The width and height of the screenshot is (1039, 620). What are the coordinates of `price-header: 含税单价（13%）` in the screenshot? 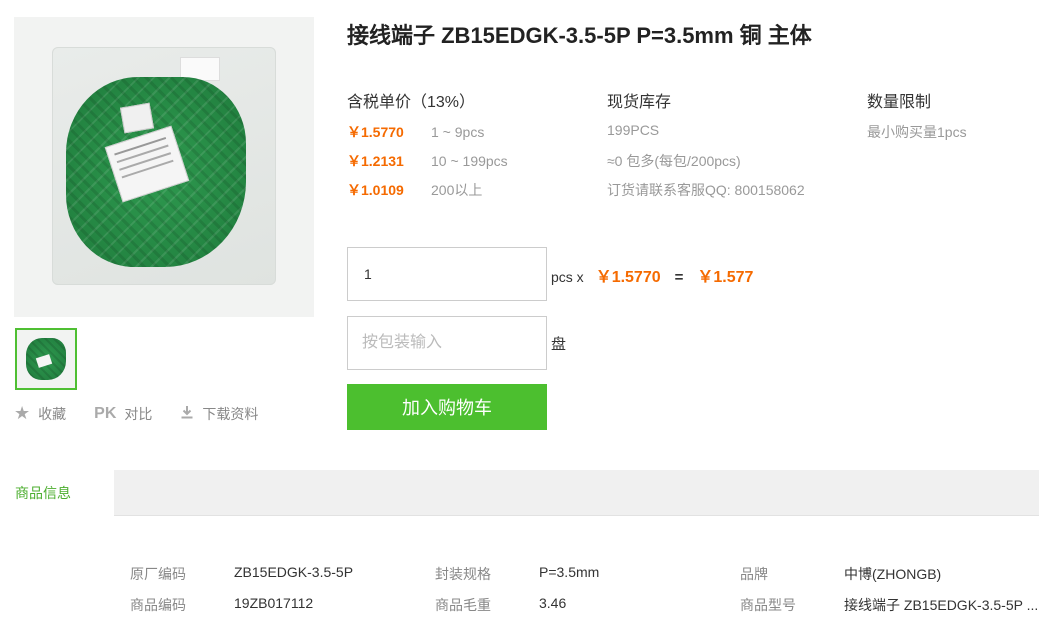 It's located at (411, 102).